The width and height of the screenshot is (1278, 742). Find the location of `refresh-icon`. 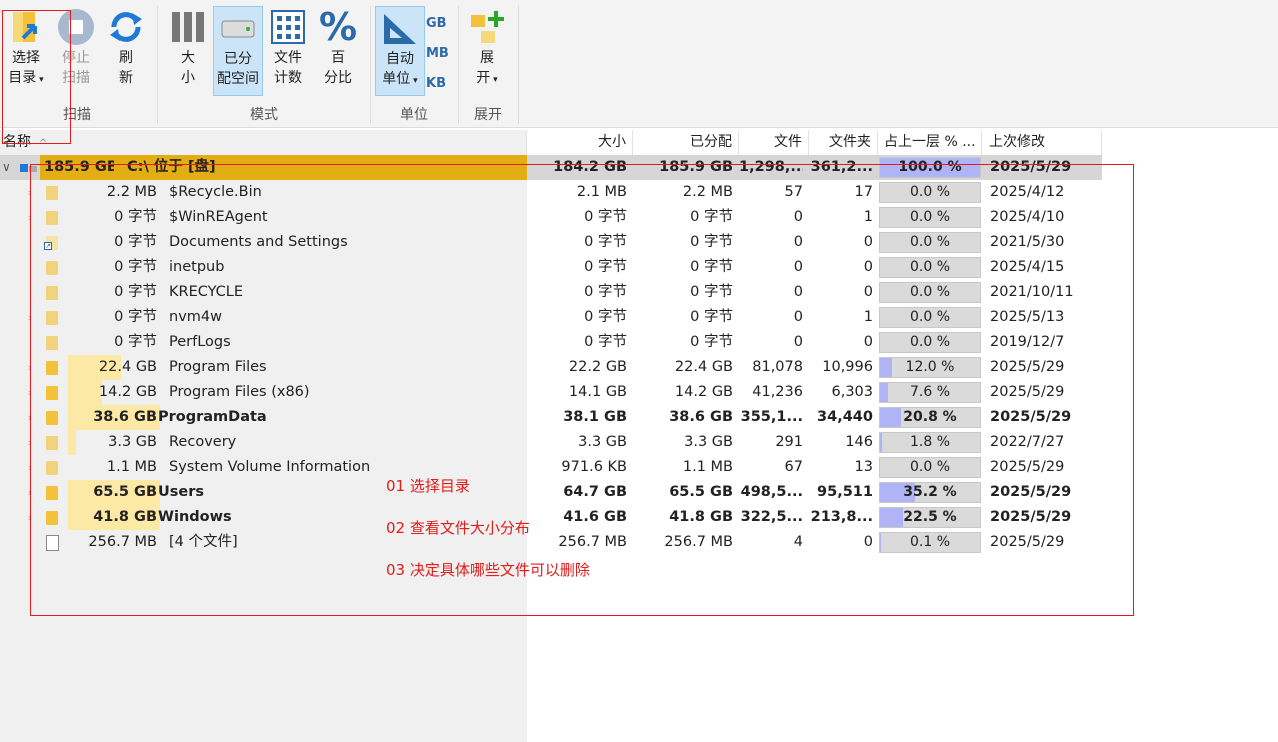

refresh-icon is located at coordinates (126, 27).